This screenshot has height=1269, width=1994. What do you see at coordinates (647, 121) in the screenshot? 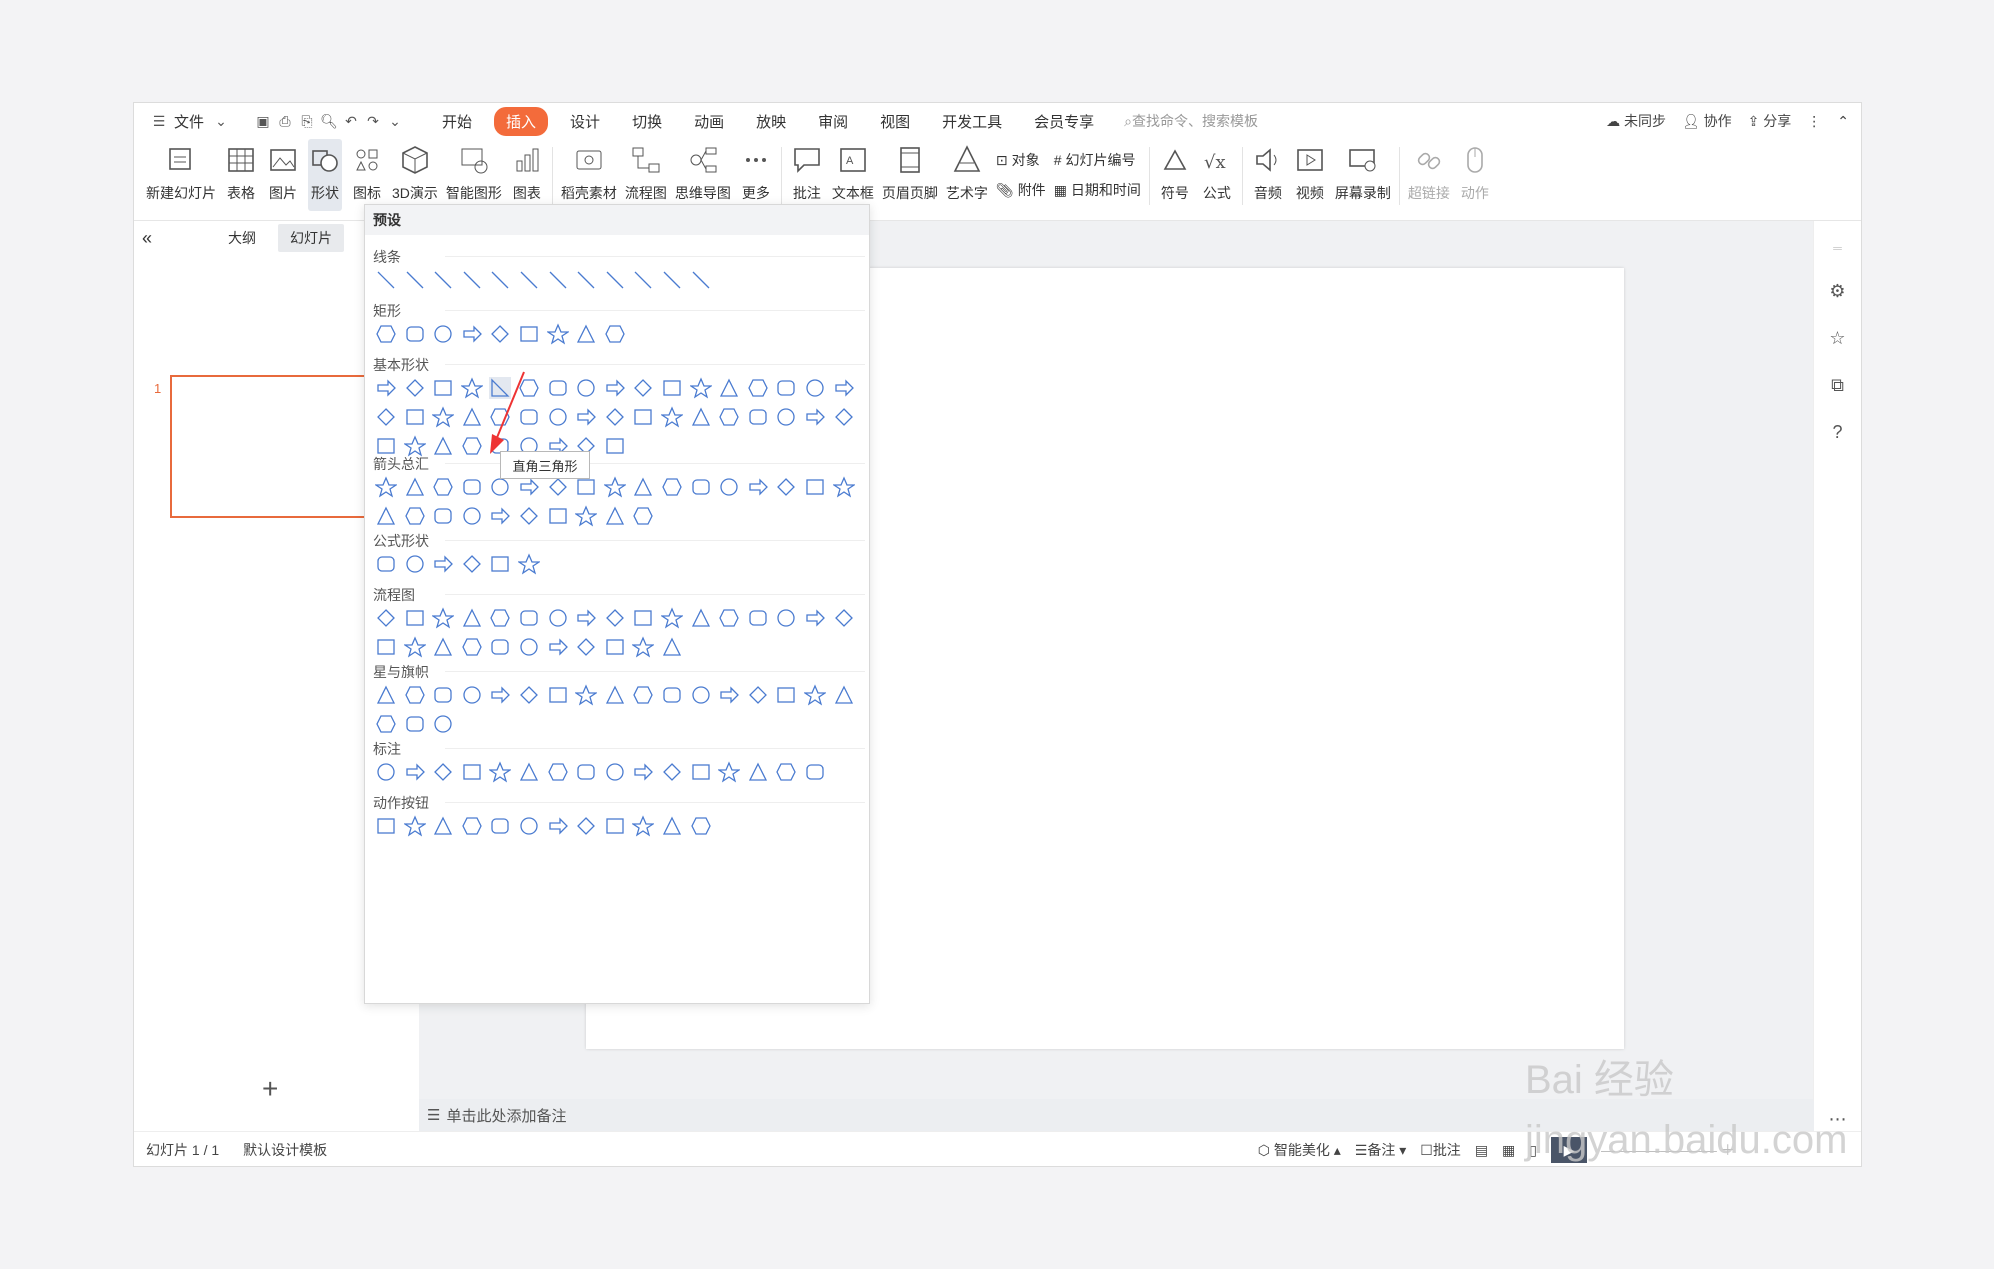
I see `menu-transition: 切换` at bounding box center [647, 121].